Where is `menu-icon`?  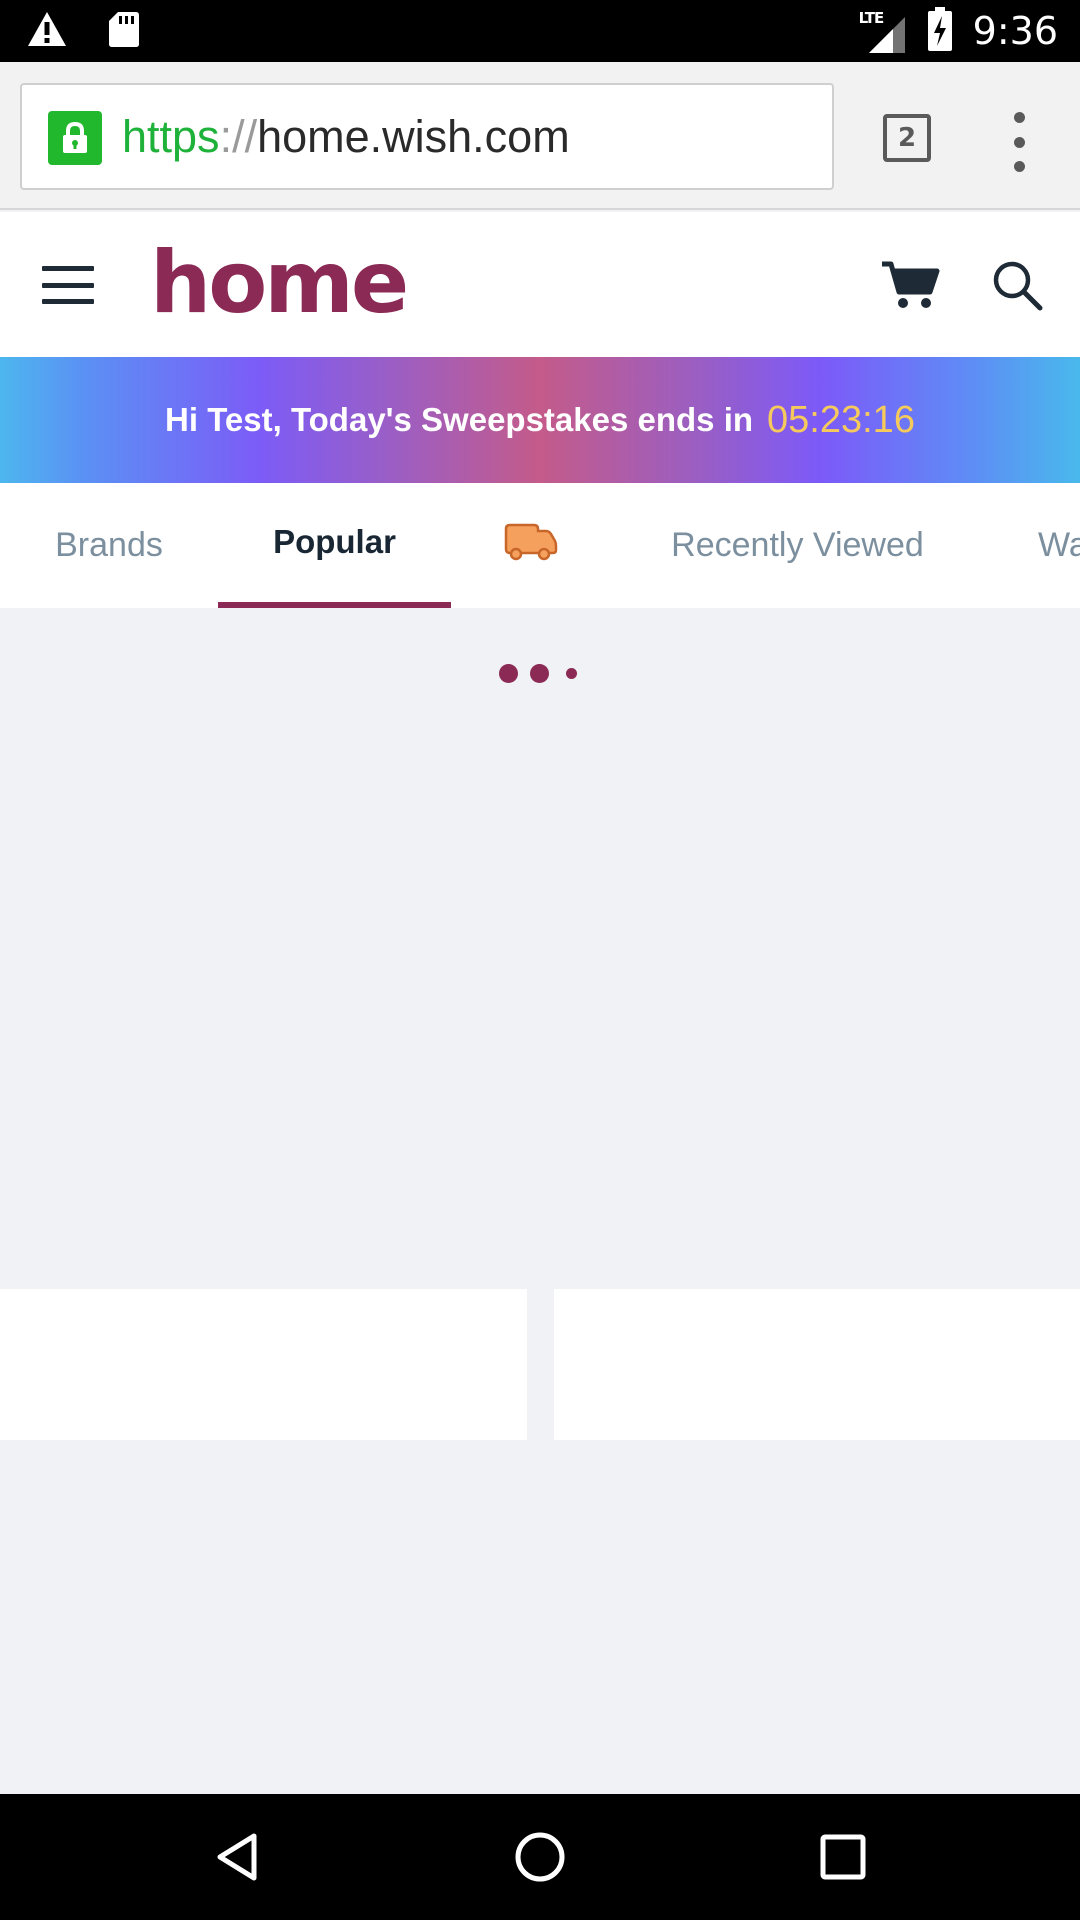
menu-icon is located at coordinates (68, 285).